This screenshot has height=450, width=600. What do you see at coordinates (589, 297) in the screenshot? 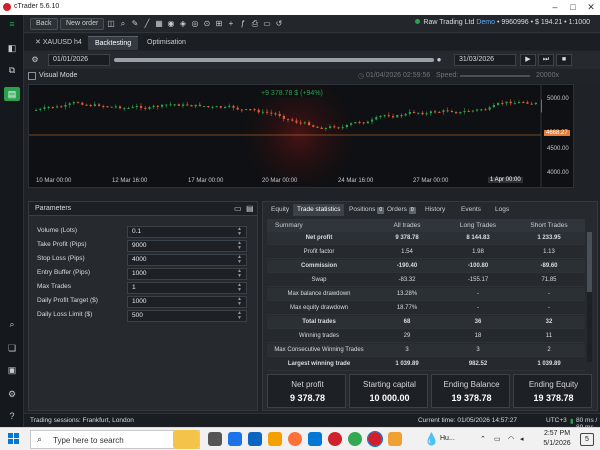
I see `stats-scrollbar` at bounding box center [589, 297].